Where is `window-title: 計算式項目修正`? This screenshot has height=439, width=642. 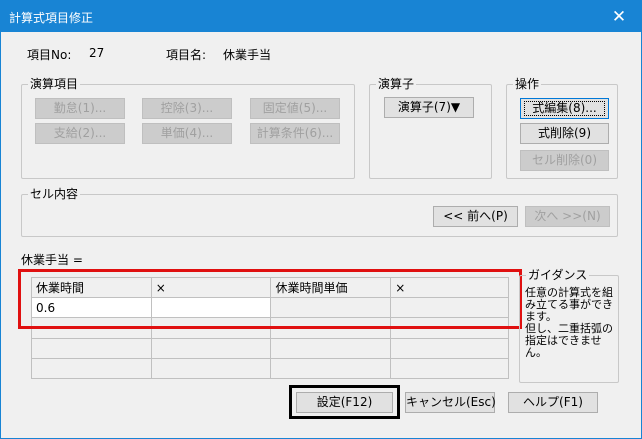 window-title: 計算式項目修正 is located at coordinates (51, 18).